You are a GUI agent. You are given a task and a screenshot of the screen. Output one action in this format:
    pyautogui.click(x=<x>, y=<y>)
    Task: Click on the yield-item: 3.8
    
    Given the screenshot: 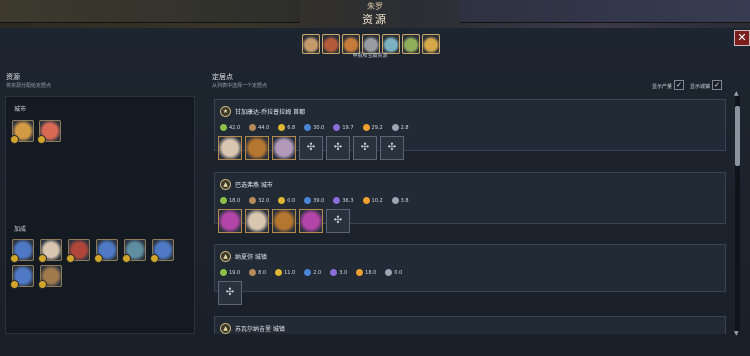 What is the action you would take?
    pyautogui.click(x=400, y=200)
    